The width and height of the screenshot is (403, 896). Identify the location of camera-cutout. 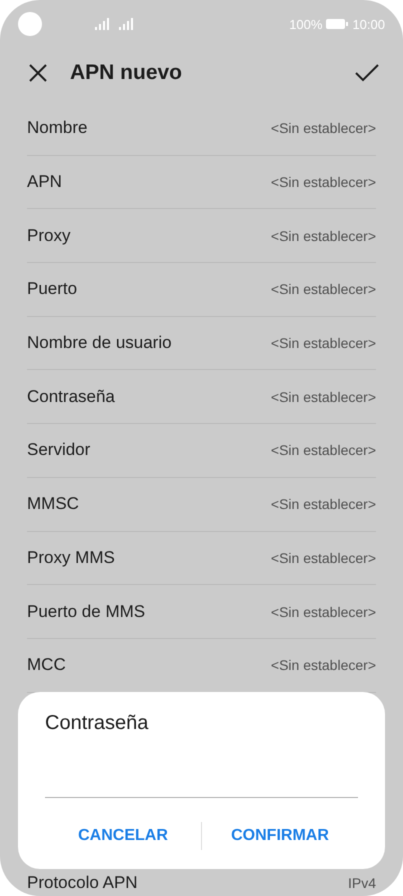
(30, 24).